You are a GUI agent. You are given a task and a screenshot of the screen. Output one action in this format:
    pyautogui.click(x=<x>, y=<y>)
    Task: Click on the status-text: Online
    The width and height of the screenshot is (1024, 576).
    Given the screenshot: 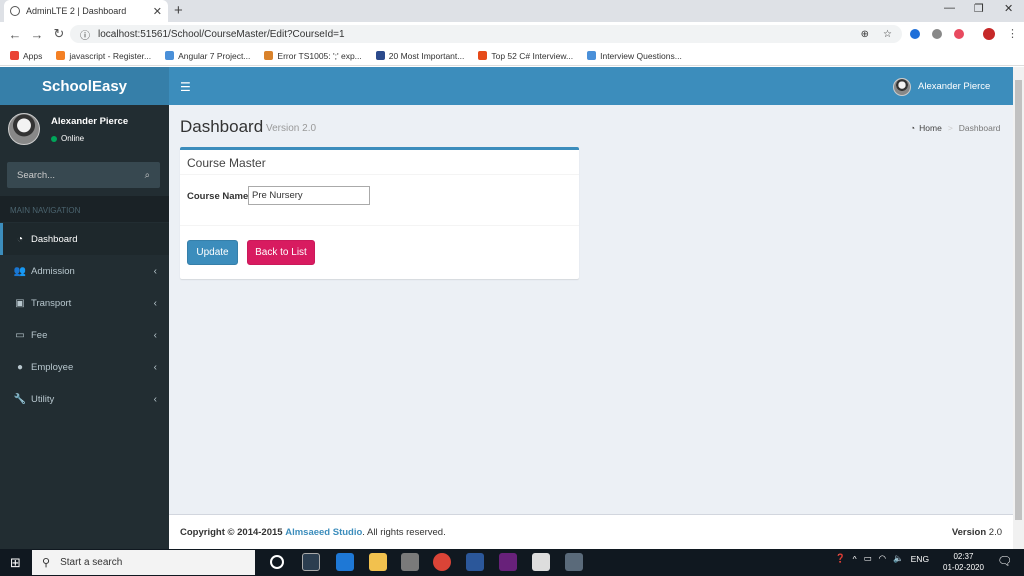 What is the action you would take?
    pyautogui.click(x=73, y=138)
    